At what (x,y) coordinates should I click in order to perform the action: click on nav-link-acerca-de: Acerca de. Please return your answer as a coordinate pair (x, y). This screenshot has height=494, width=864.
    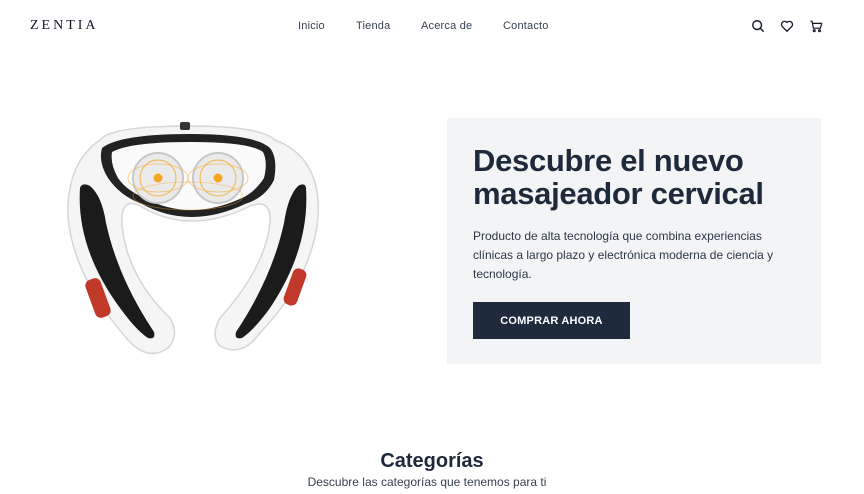
    Looking at the image, I should click on (446, 26).